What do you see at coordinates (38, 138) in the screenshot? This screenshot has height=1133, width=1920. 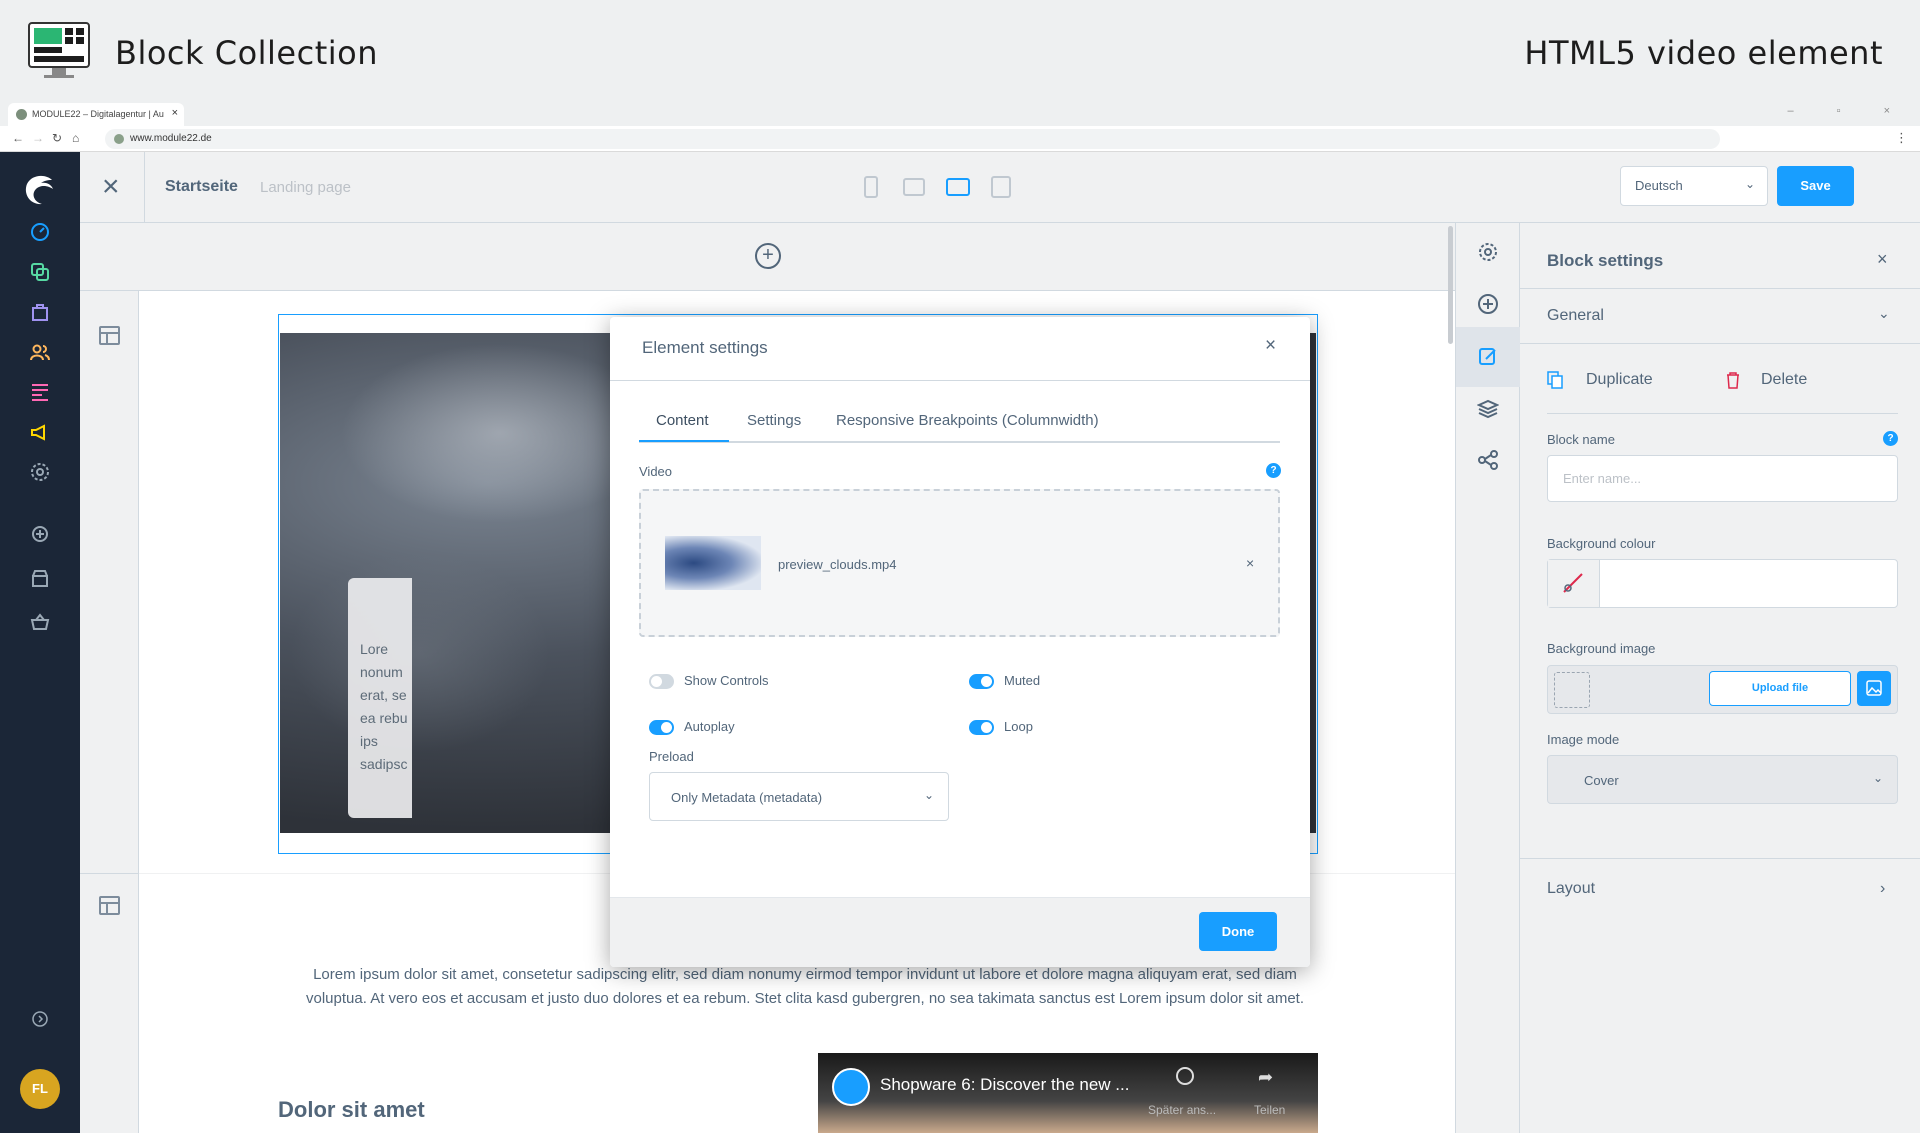 I see `forward-icon: →` at bounding box center [38, 138].